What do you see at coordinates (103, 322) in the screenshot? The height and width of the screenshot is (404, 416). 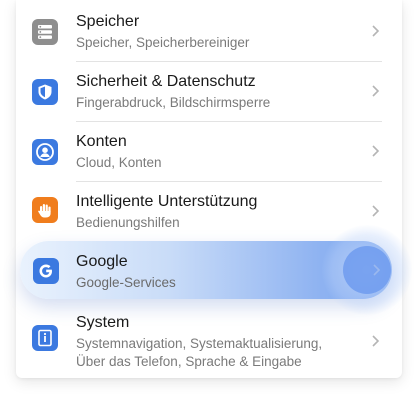 I see `settings-item-title: System` at bounding box center [103, 322].